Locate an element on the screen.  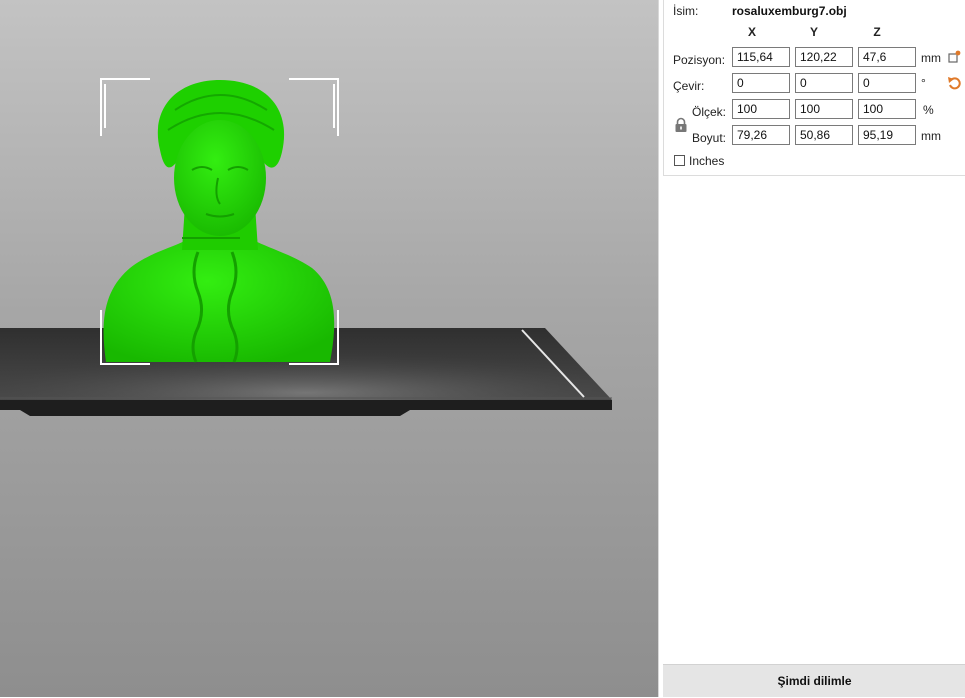
object-name: rosaluxemburg7.obj is located at coordinates (789, 11).